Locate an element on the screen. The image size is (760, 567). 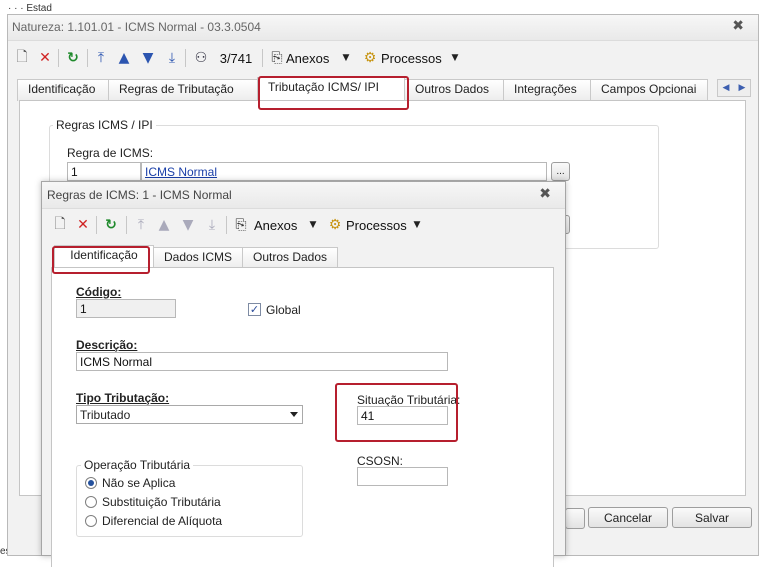
operacao-tributaria-title: Operação Tributária is located at coordinates (137, 465).